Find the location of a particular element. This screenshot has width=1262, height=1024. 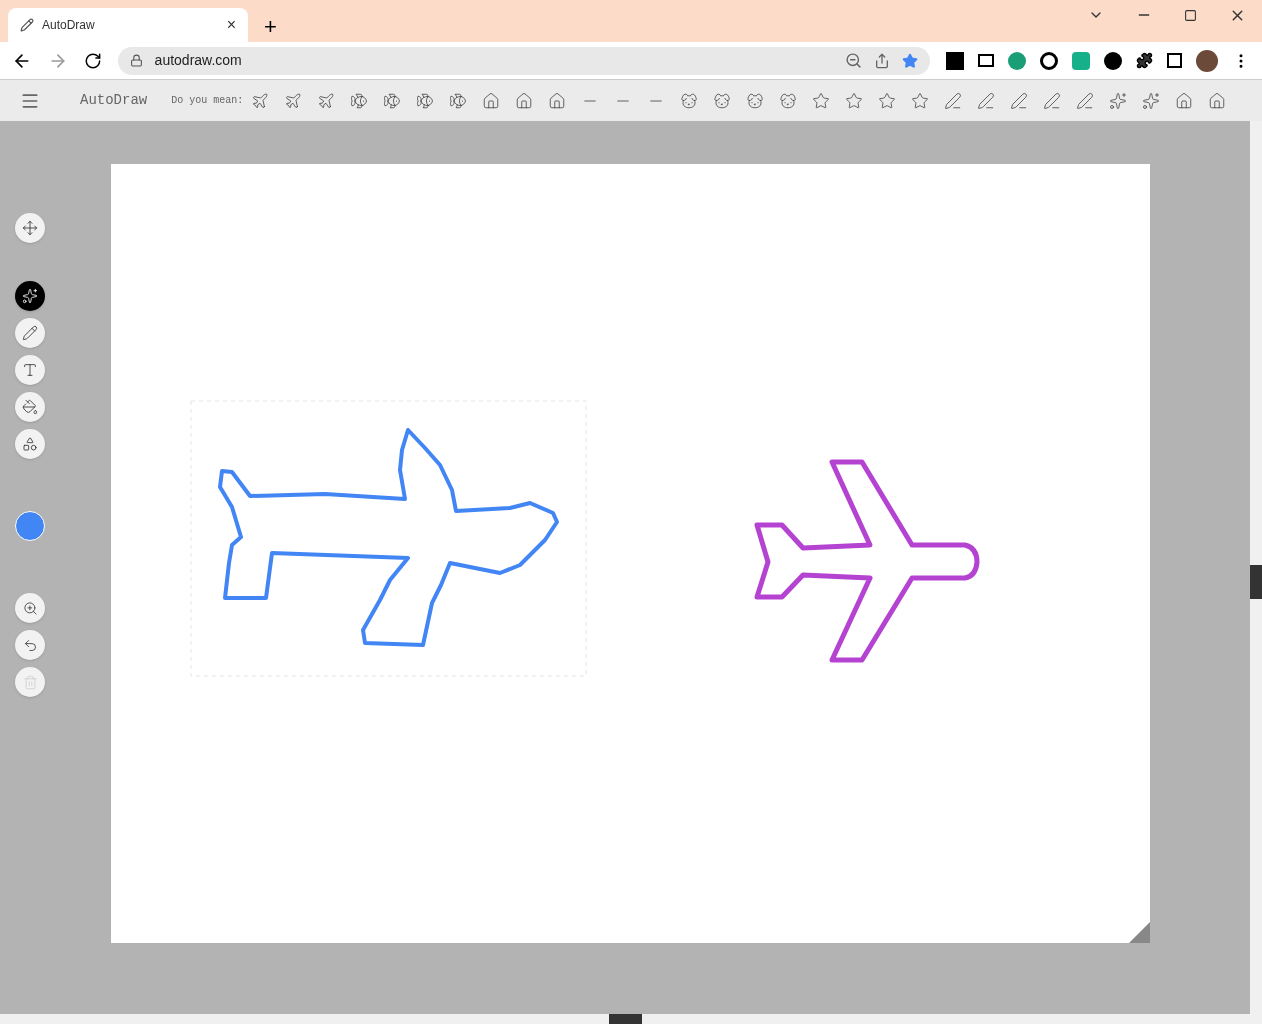

paint-bucket-icon is located at coordinates (30, 407).